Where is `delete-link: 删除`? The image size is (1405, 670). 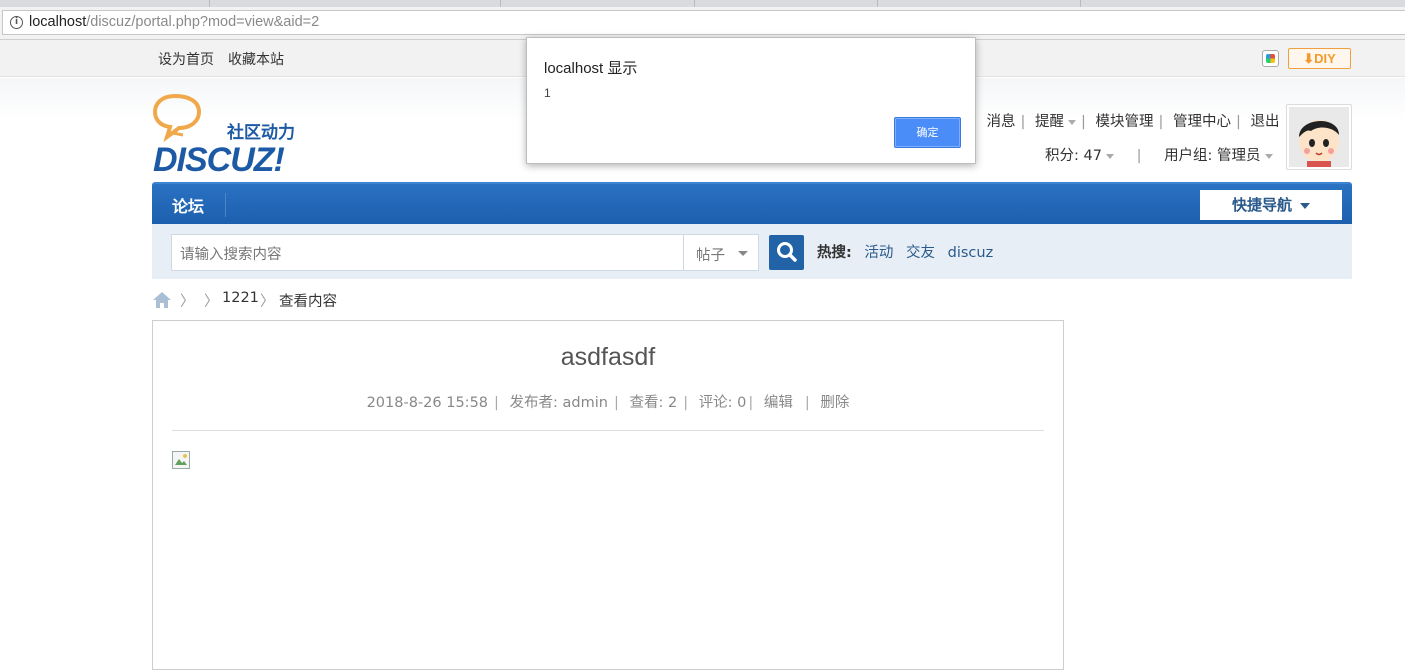 delete-link: 删除 is located at coordinates (834, 403).